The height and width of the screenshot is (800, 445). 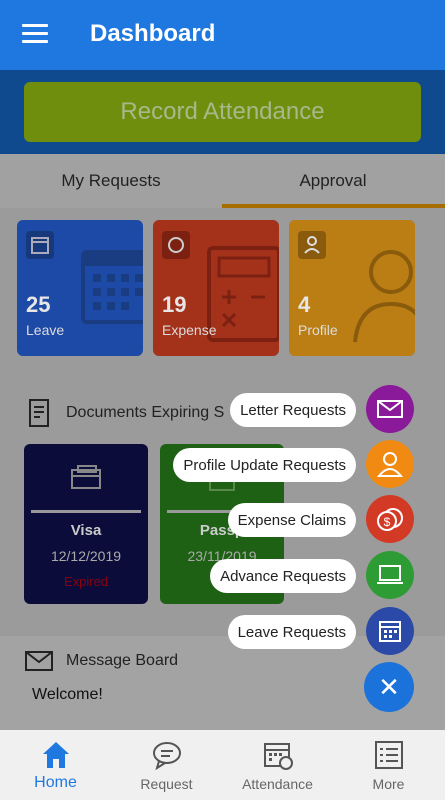 I want to click on person-watermark-icon, so click(x=384, y=296).